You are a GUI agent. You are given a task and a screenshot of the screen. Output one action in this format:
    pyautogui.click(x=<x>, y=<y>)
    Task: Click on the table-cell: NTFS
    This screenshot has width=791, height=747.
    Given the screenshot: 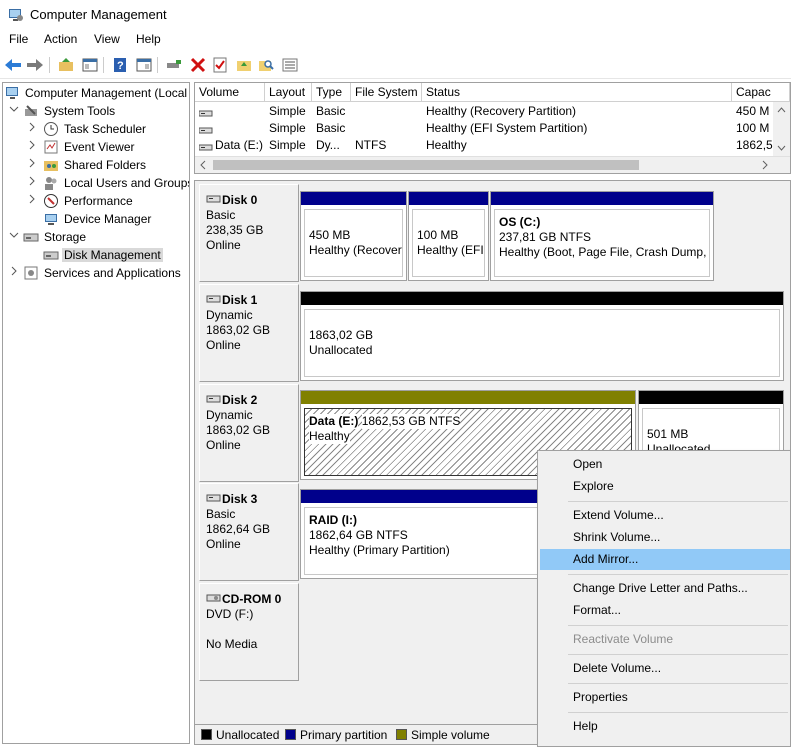 What is the action you would take?
    pyautogui.click(x=386, y=145)
    